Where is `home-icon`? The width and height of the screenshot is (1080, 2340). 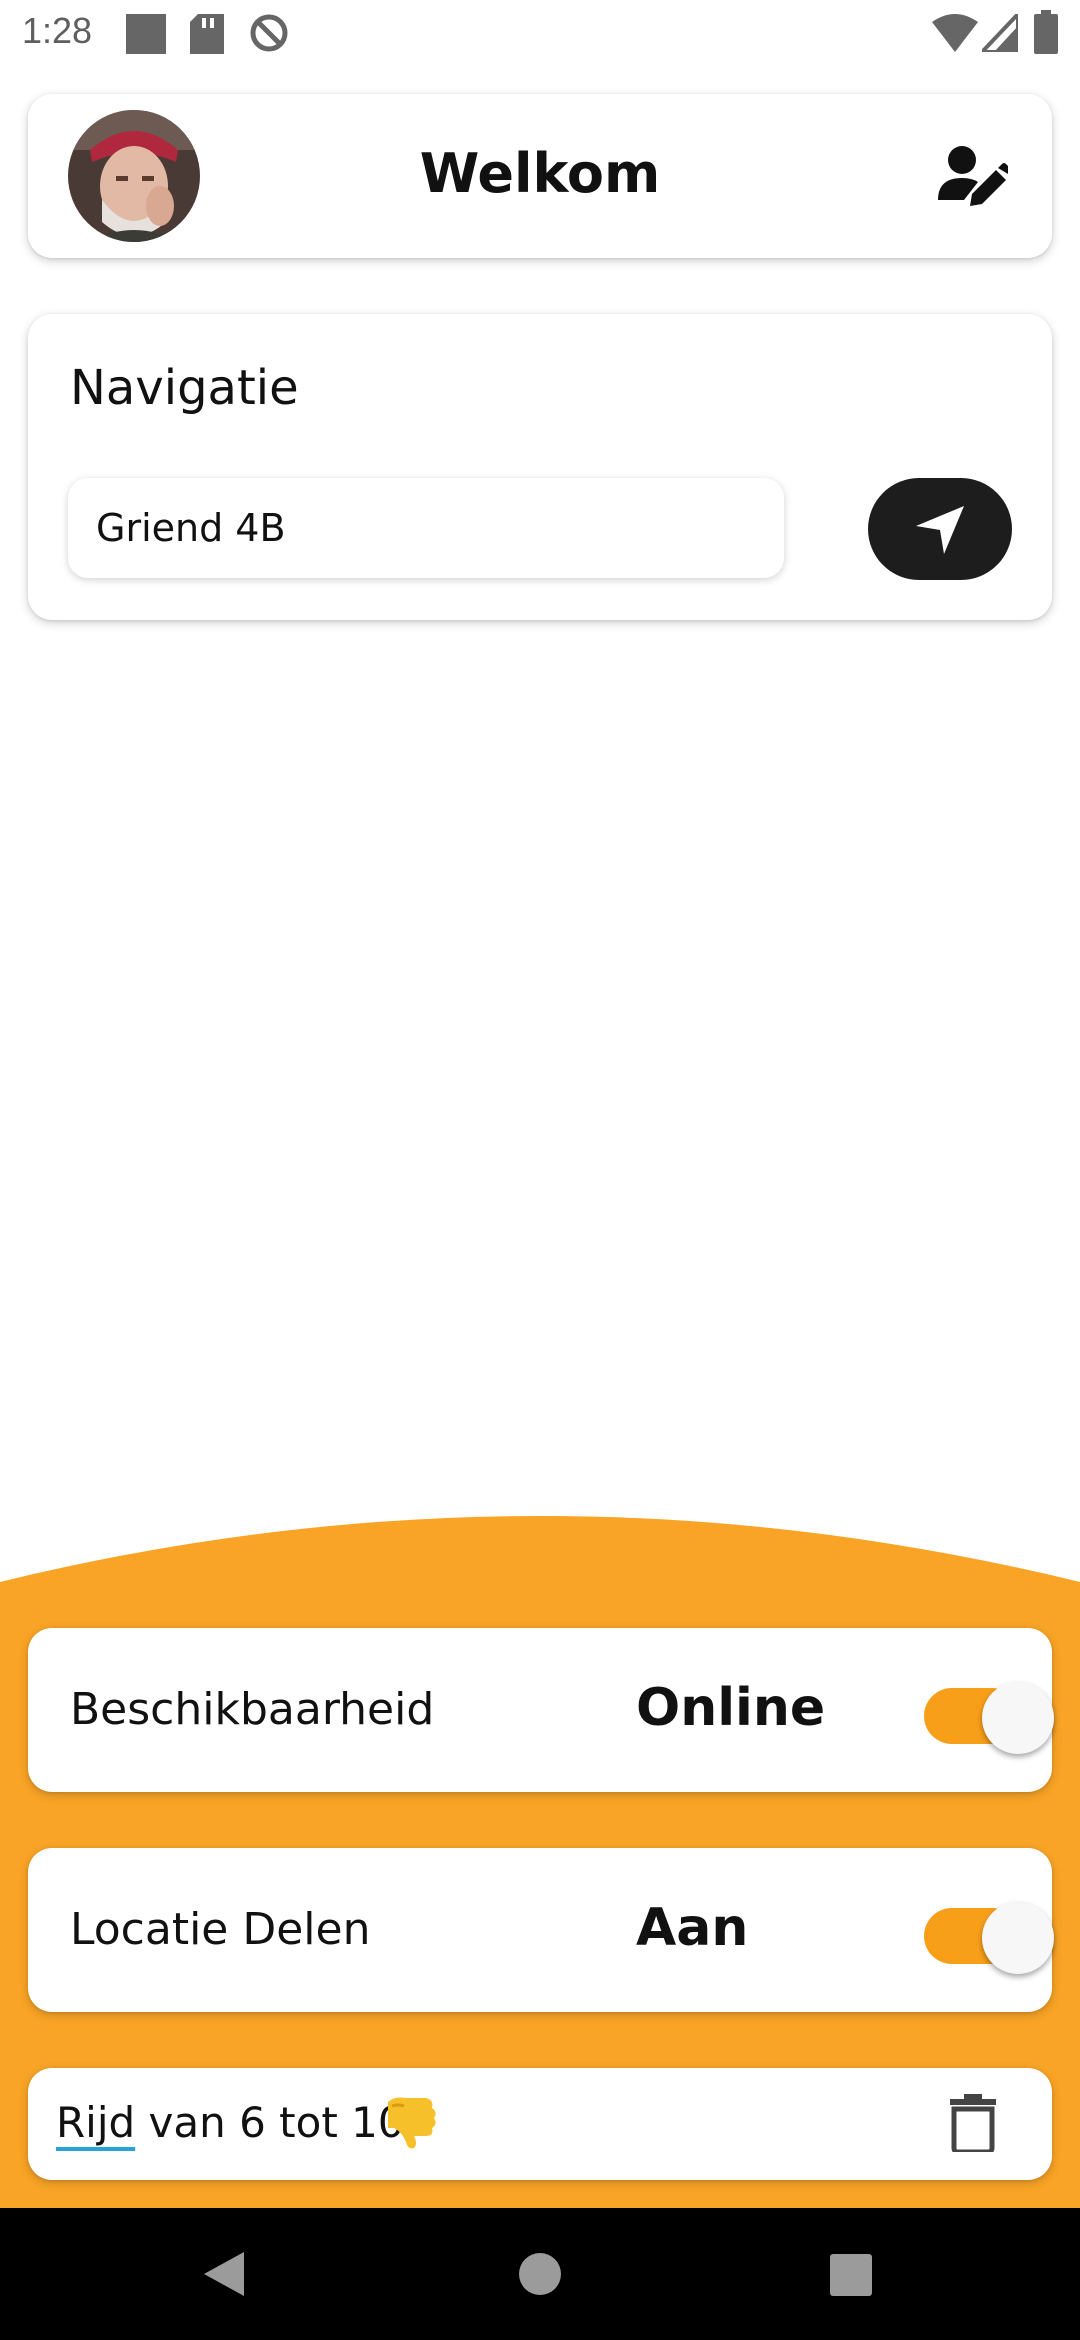
home-icon is located at coordinates (540, 2274).